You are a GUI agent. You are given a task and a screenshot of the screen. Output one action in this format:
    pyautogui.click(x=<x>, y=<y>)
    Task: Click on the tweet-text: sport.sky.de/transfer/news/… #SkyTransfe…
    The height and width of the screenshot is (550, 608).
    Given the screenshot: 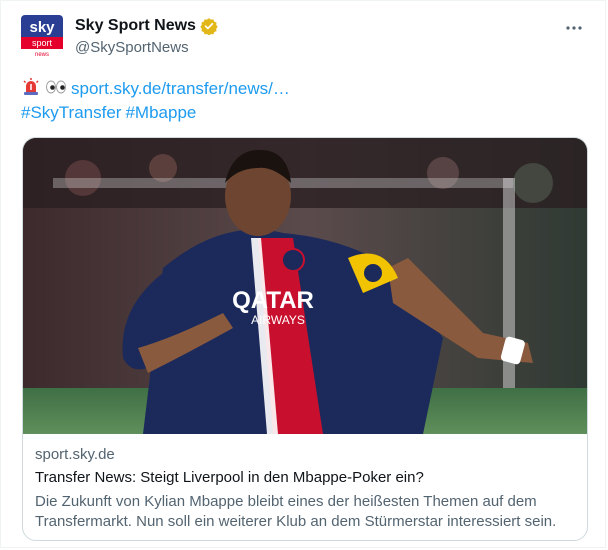 What is the action you would take?
    pyautogui.click(x=155, y=101)
    